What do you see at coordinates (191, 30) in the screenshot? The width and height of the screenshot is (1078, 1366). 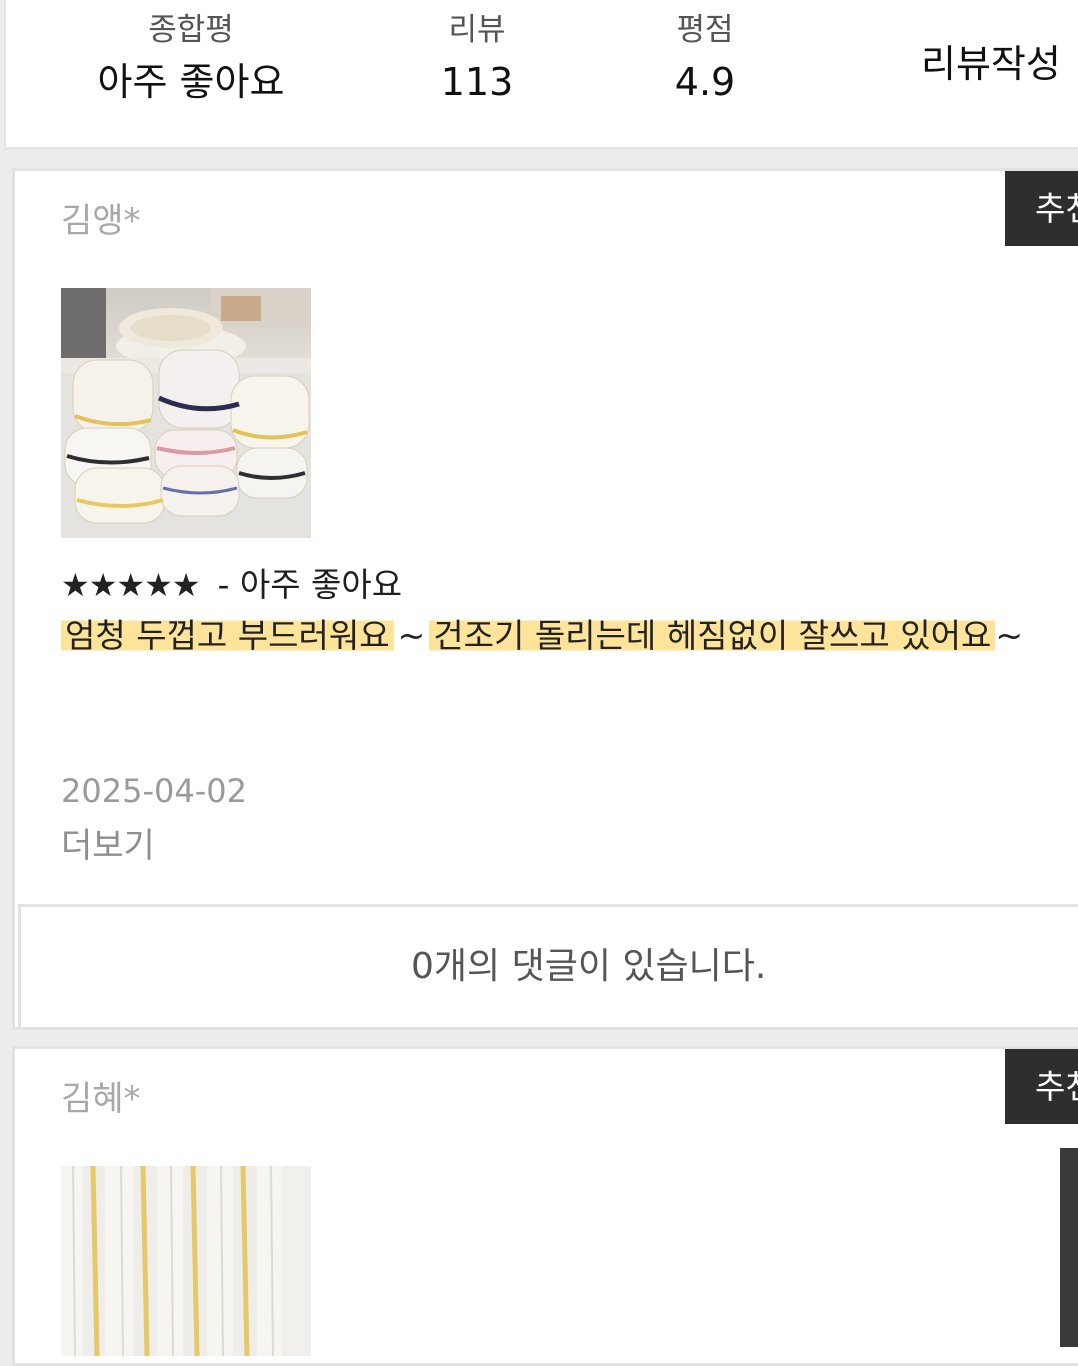 I see `overall-label: 종합평` at bounding box center [191, 30].